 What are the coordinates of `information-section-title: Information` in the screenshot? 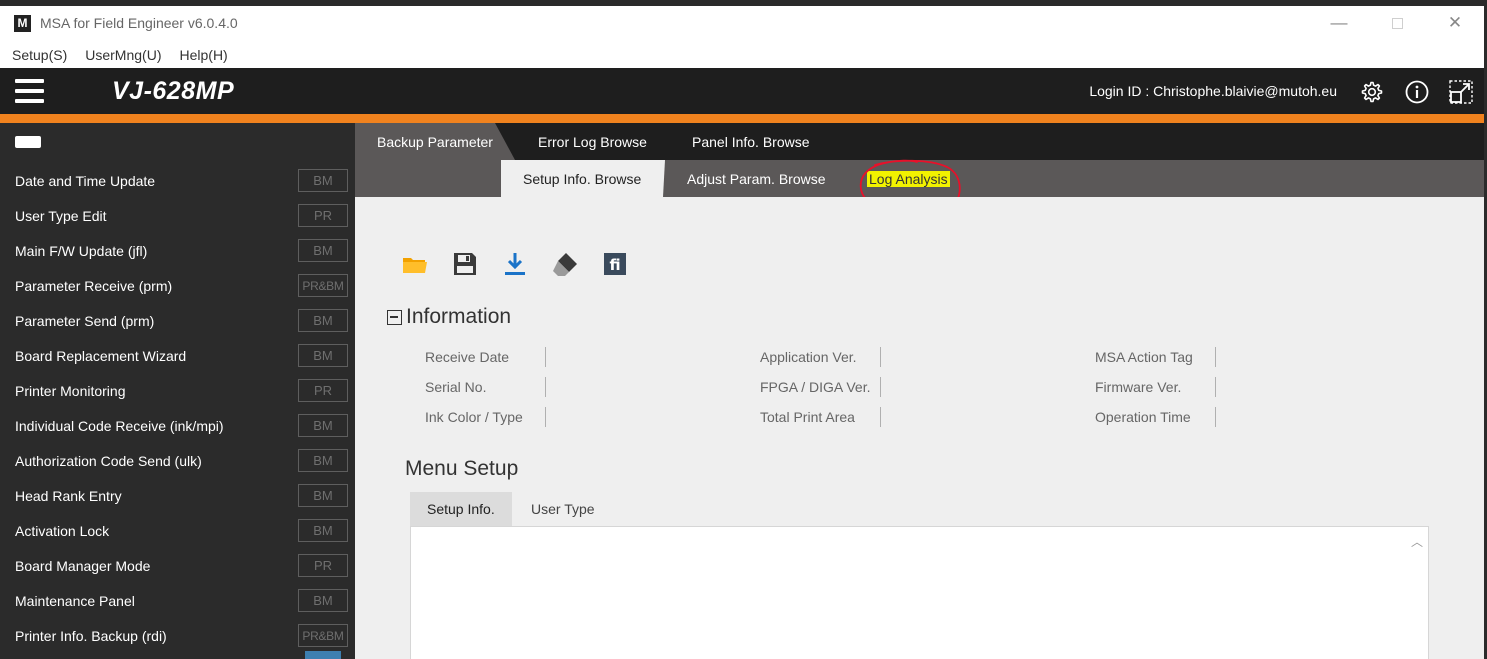 It's located at (449, 317).